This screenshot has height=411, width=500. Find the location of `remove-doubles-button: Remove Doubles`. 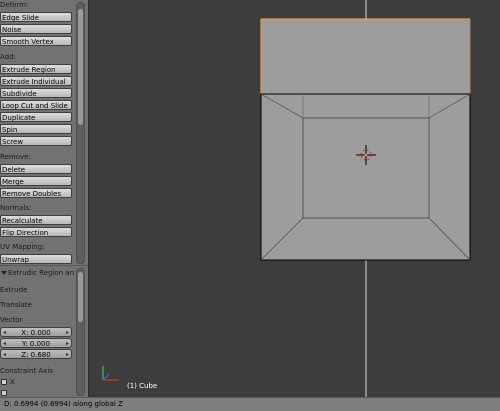

remove-doubles-button: Remove Doubles is located at coordinates (36, 193).